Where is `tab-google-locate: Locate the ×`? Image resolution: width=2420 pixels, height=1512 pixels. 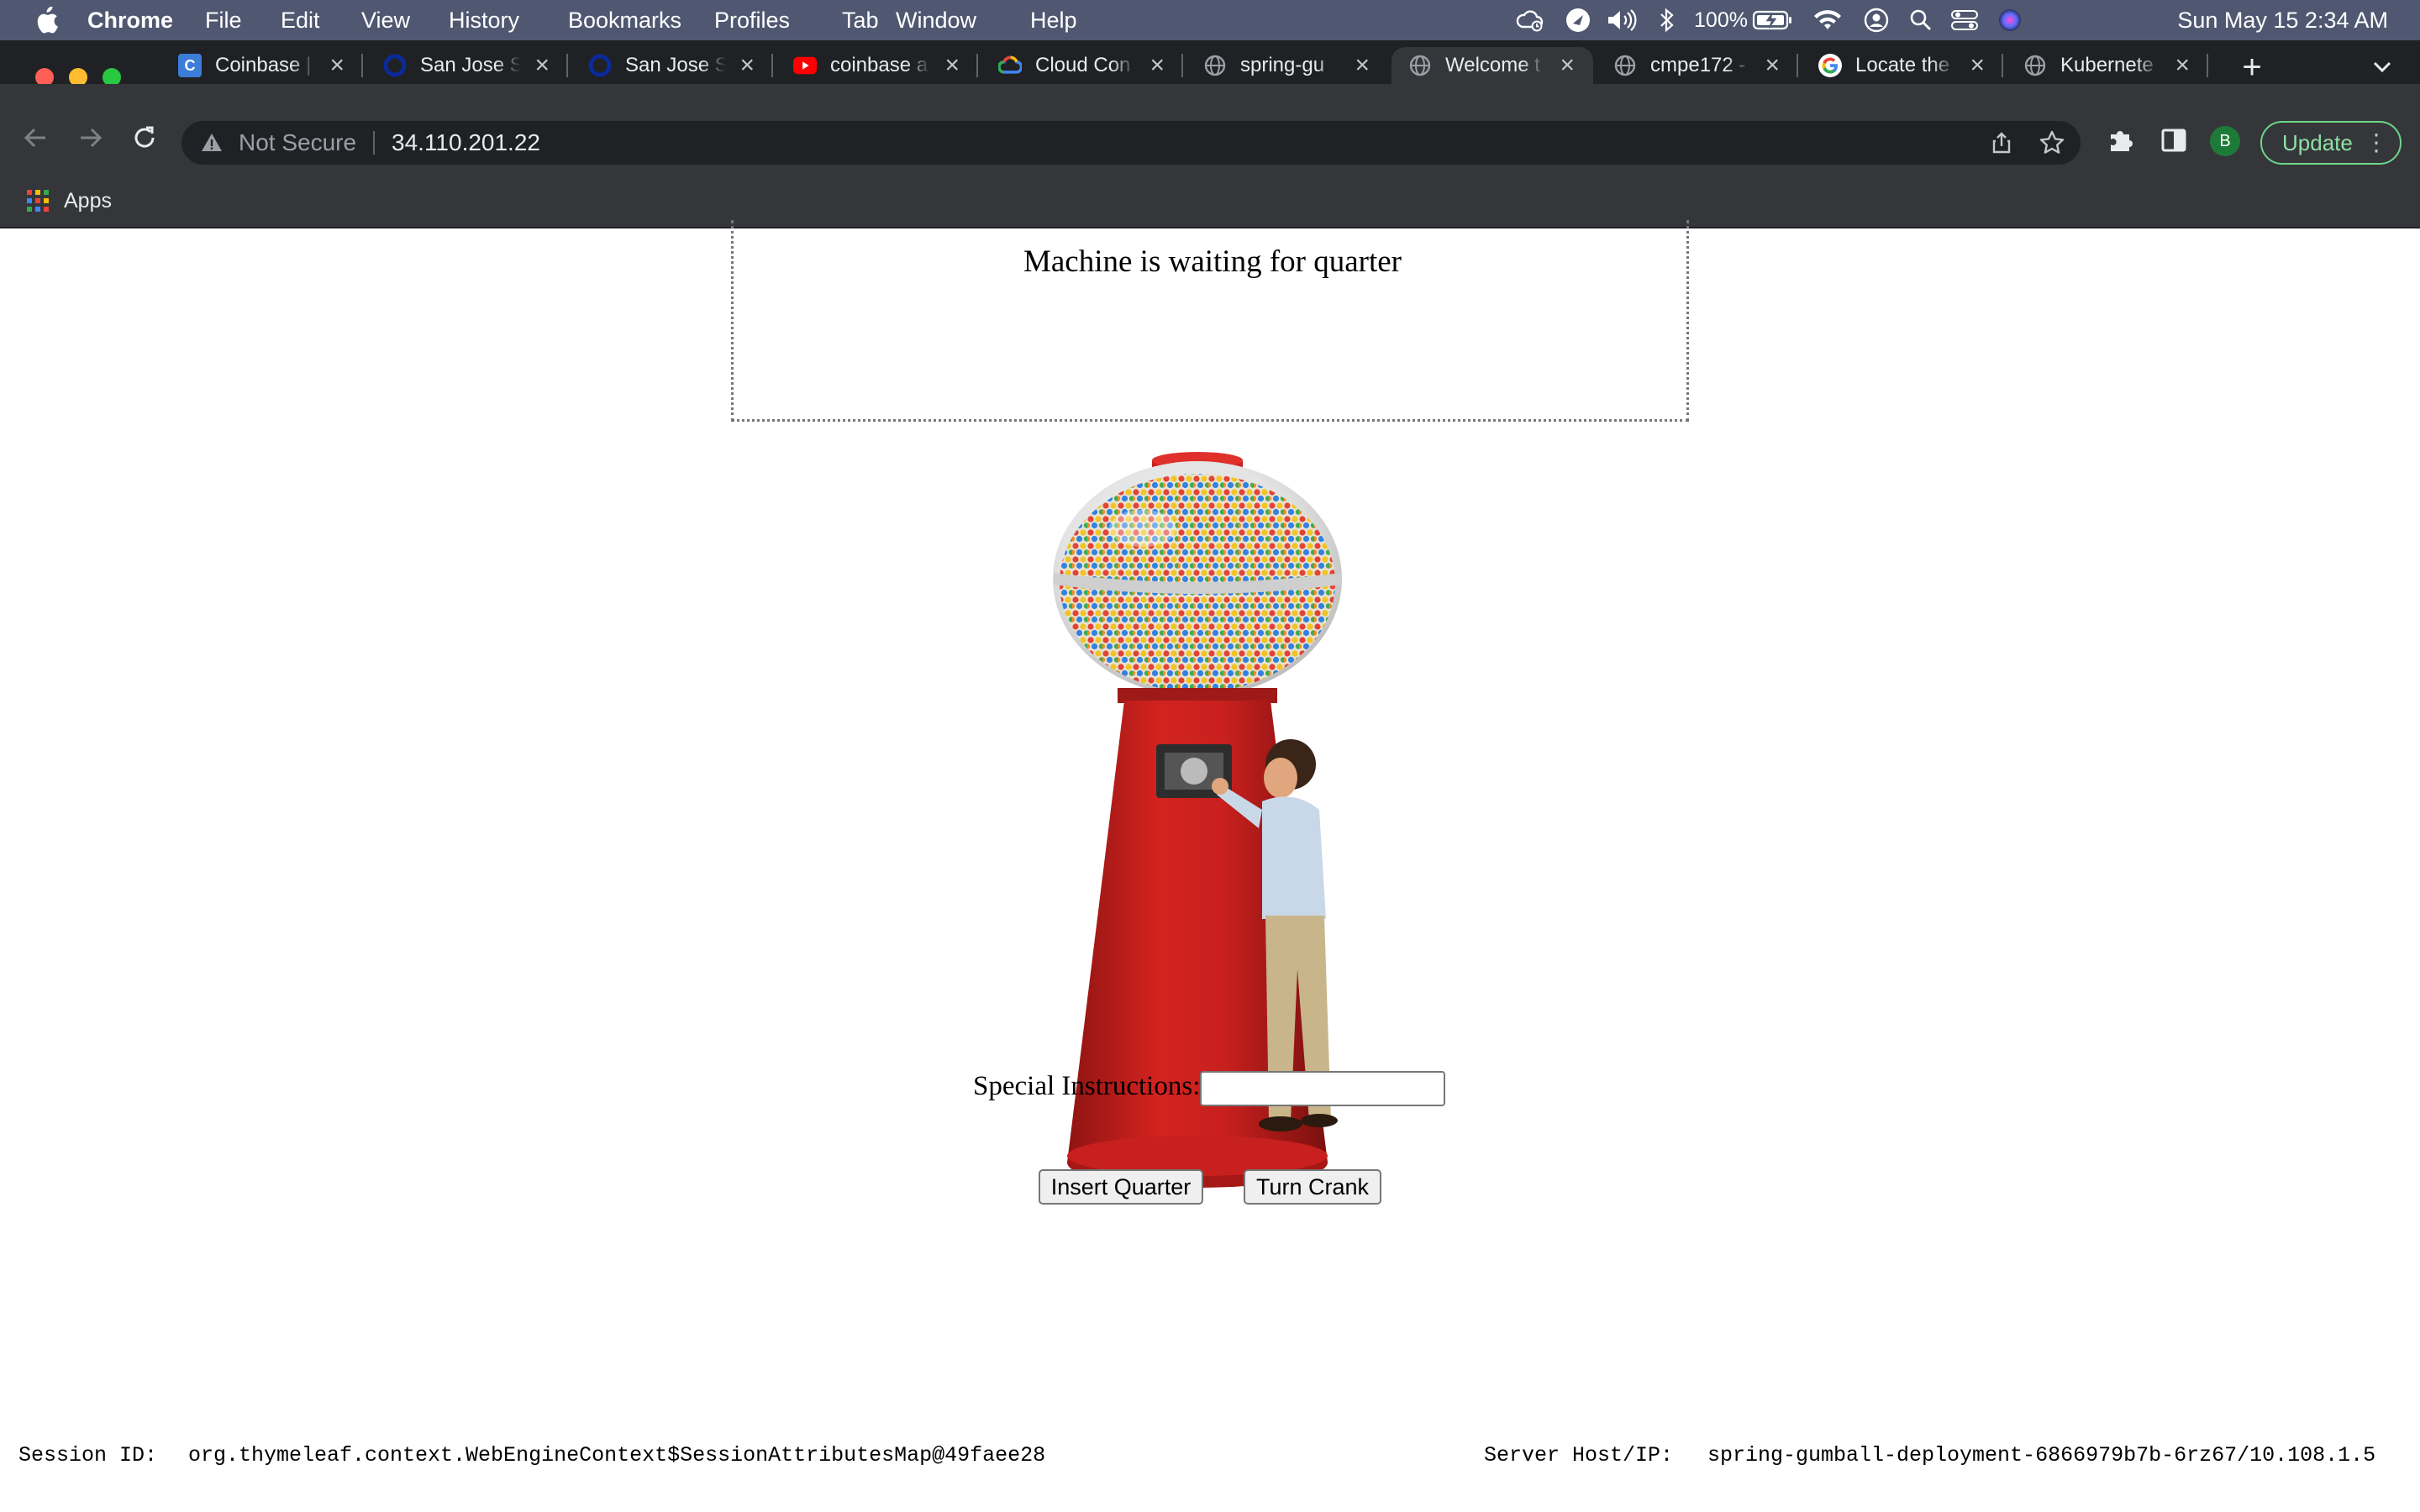 tab-google-locate: Locate the × is located at coordinates (1903, 65).